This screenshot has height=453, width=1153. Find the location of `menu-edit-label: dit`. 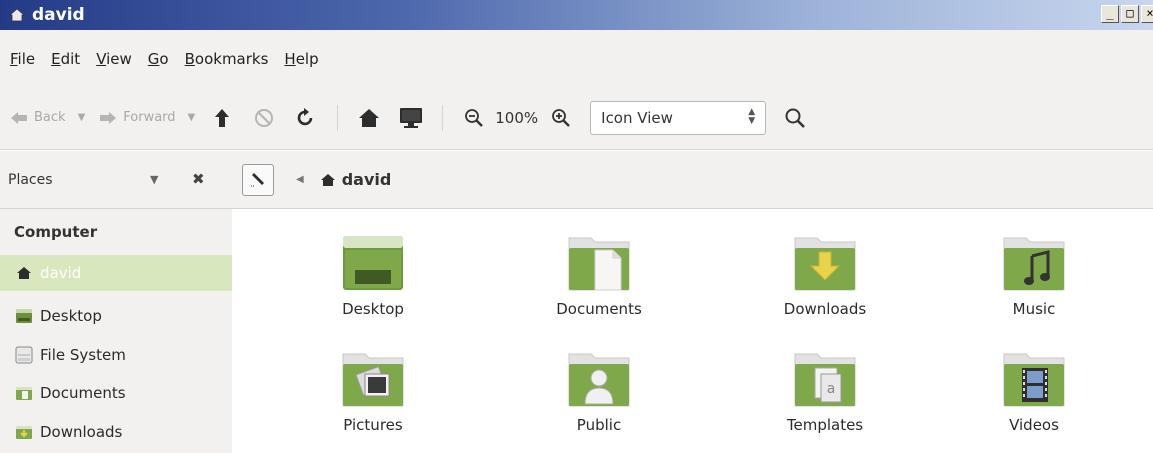

menu-edit-label: dit is located at coordinates (70, 59).